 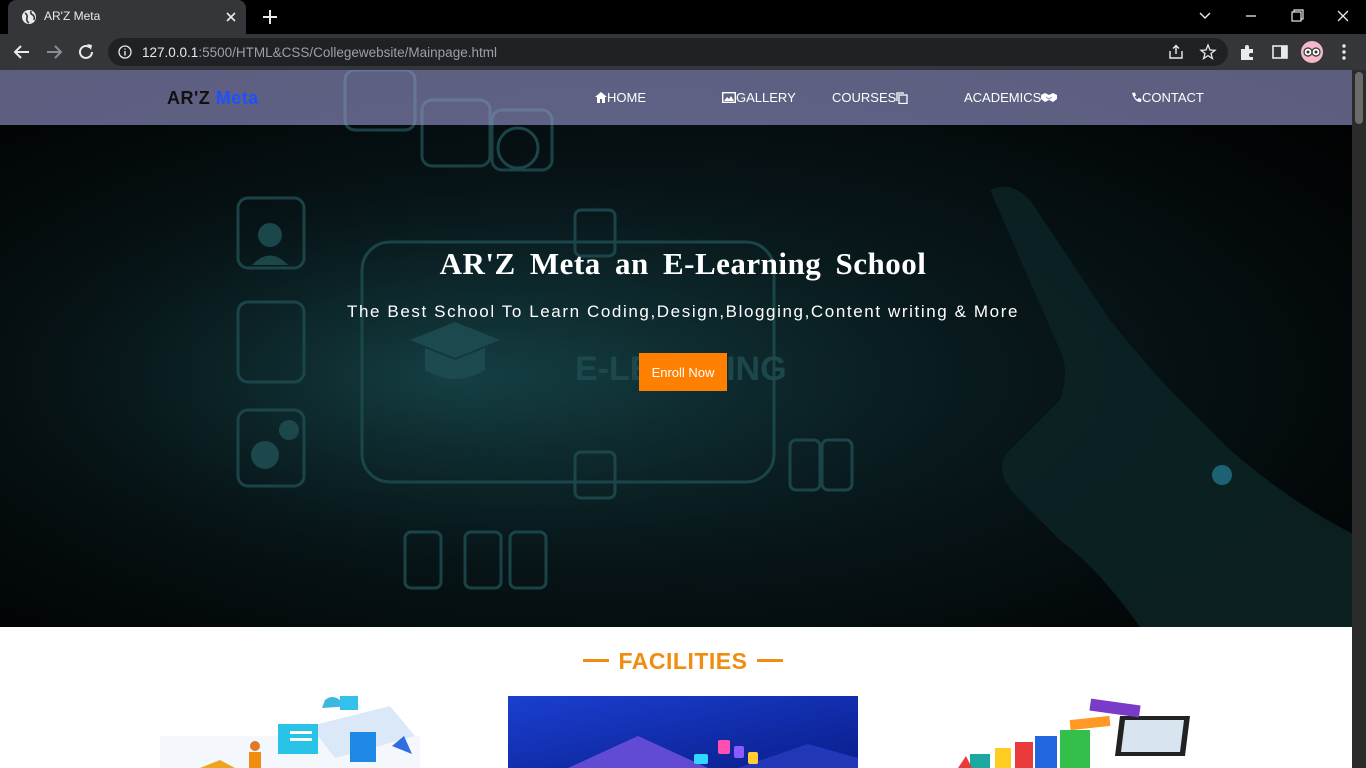 I want to click on url-host: 127.0.0.1, so click(x=170, y=52).